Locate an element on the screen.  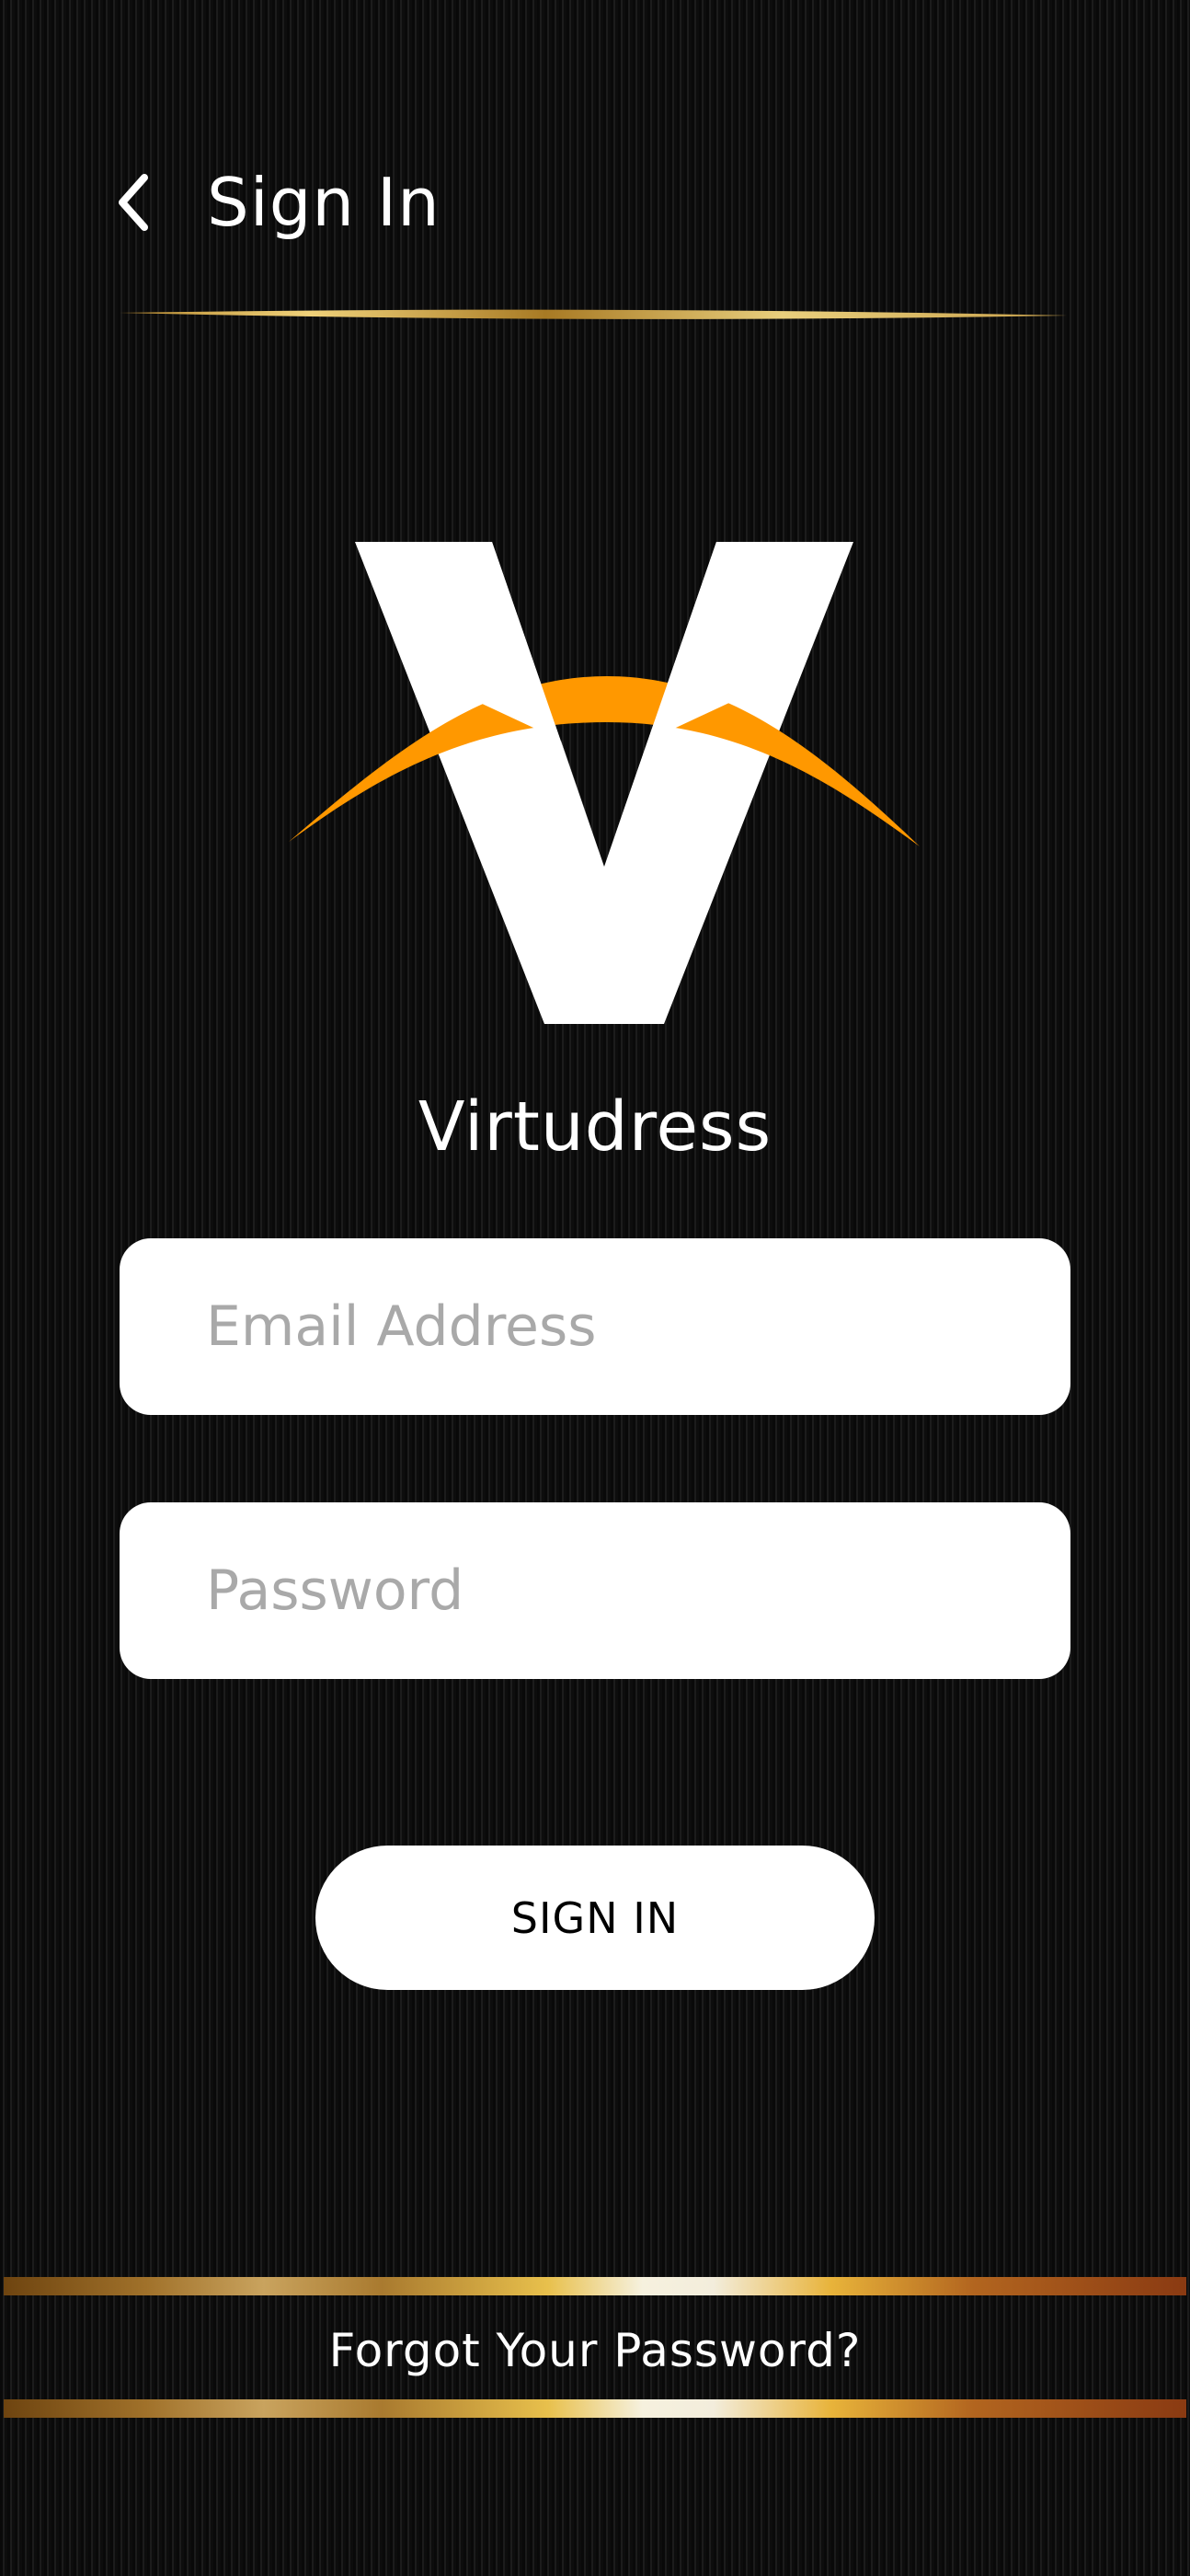
chevron-left-icon is located at coordinates (133, 202).